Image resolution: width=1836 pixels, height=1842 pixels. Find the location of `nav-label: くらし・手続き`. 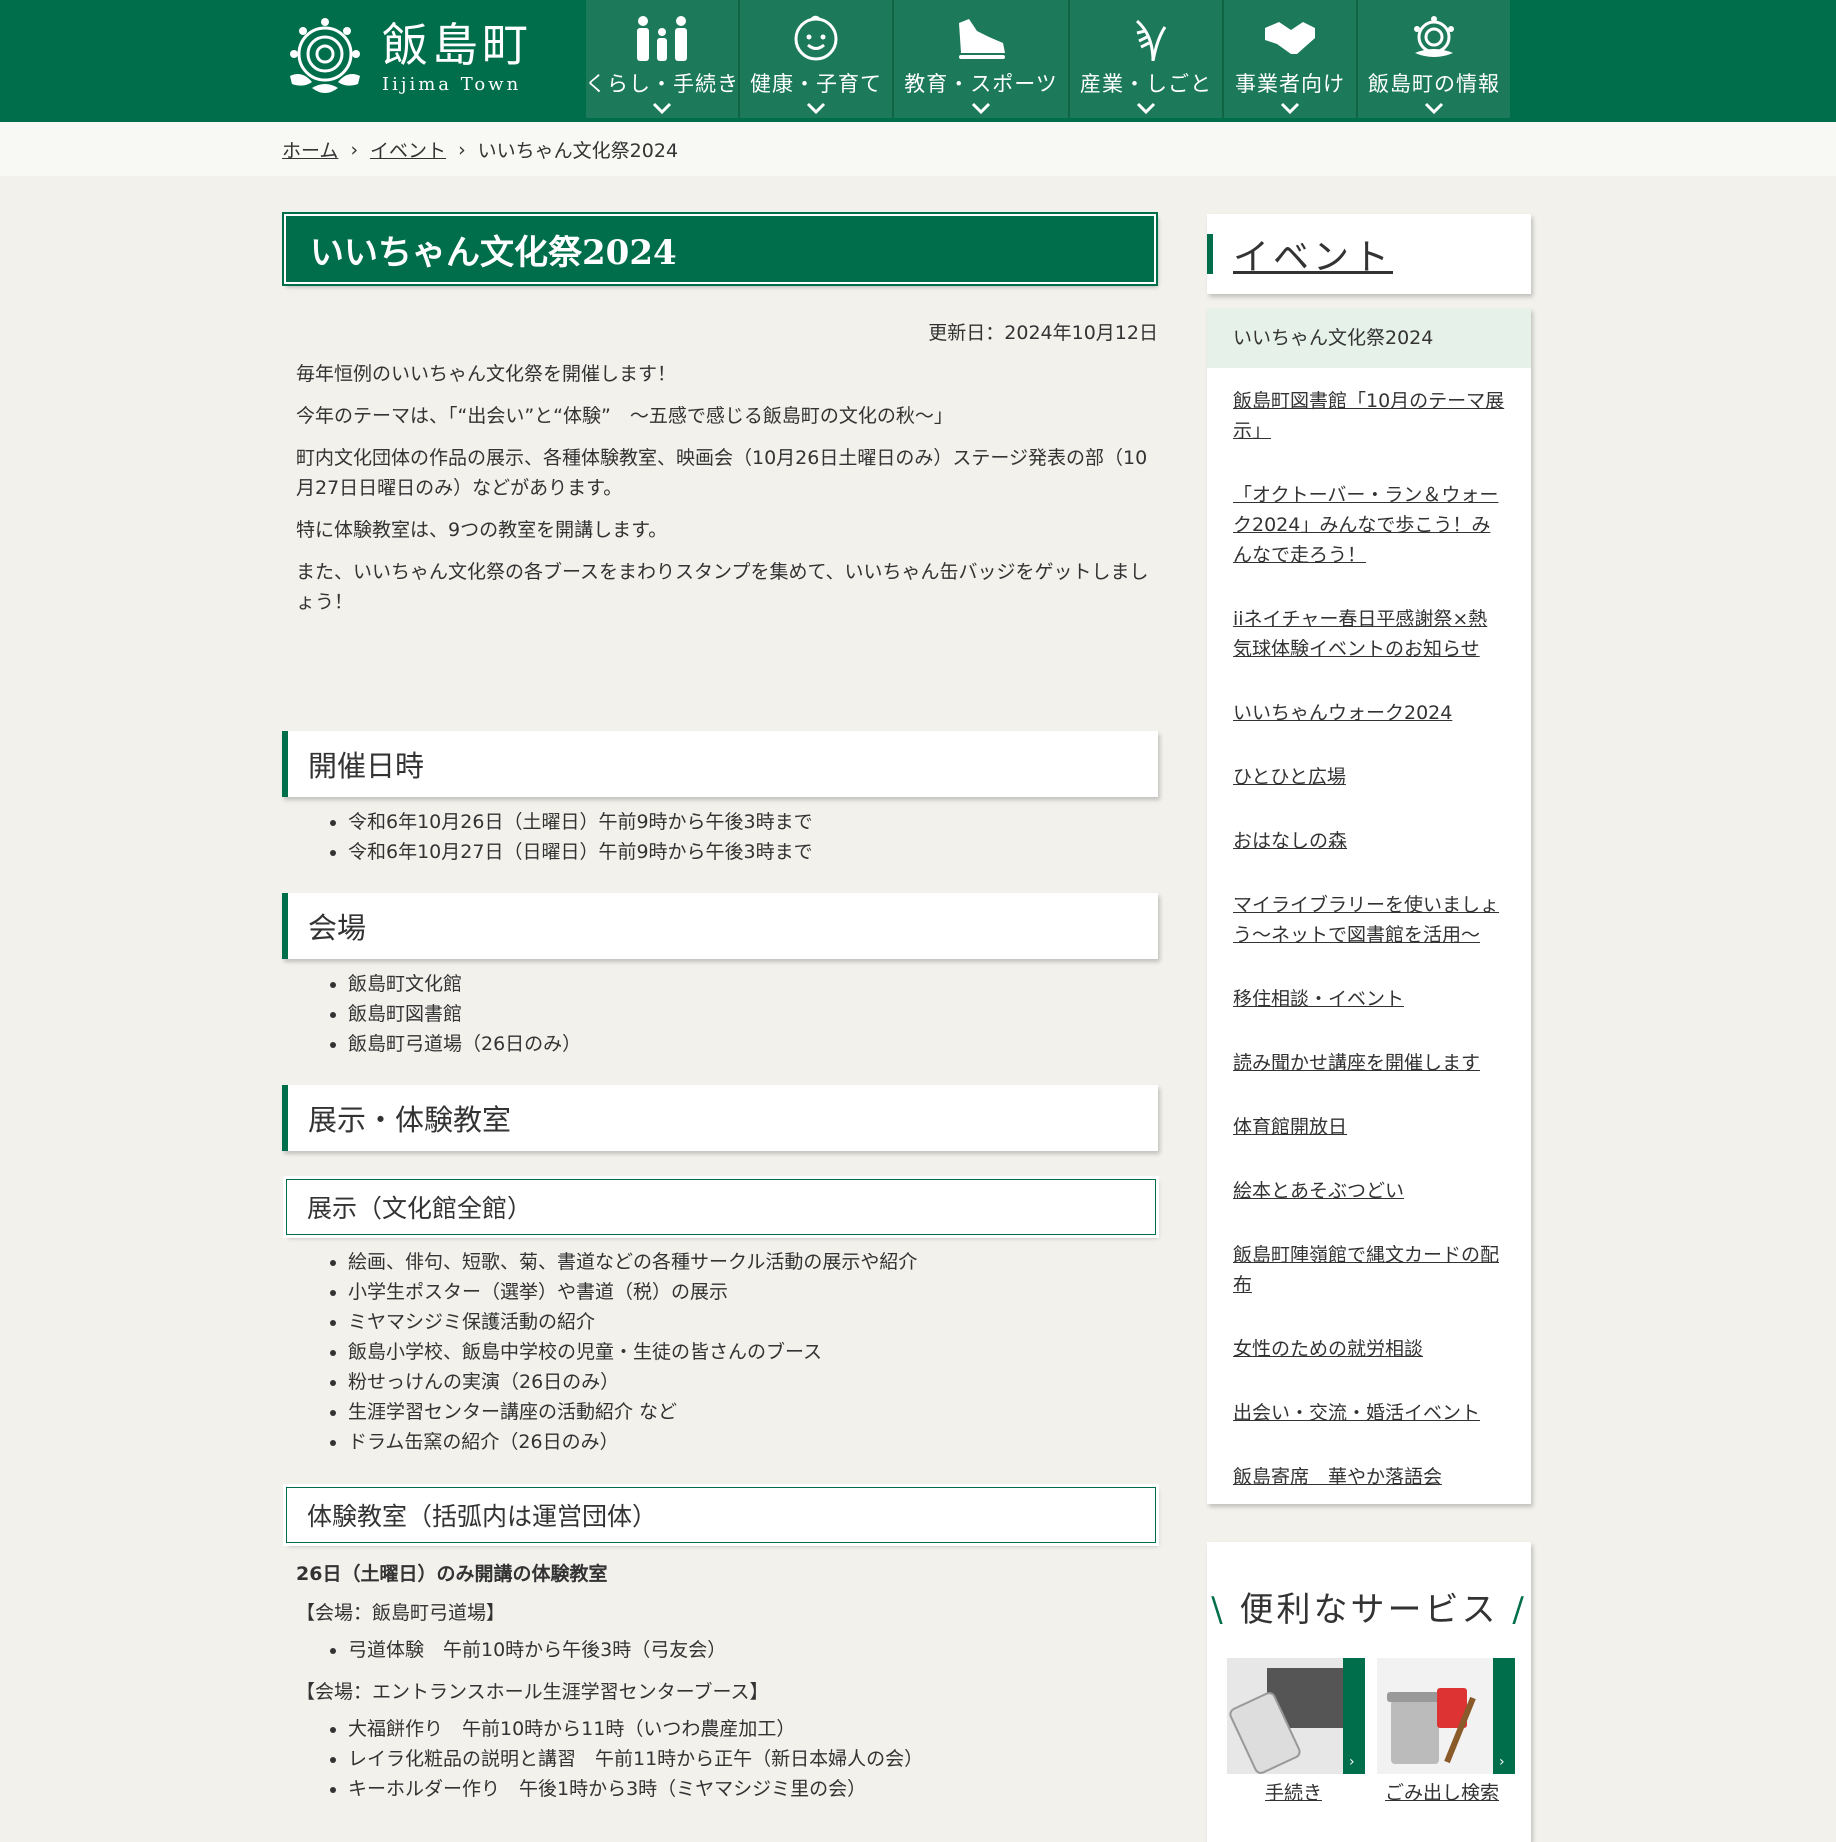

nav-label: くらし・手続き is located at coordinates (662, 84).